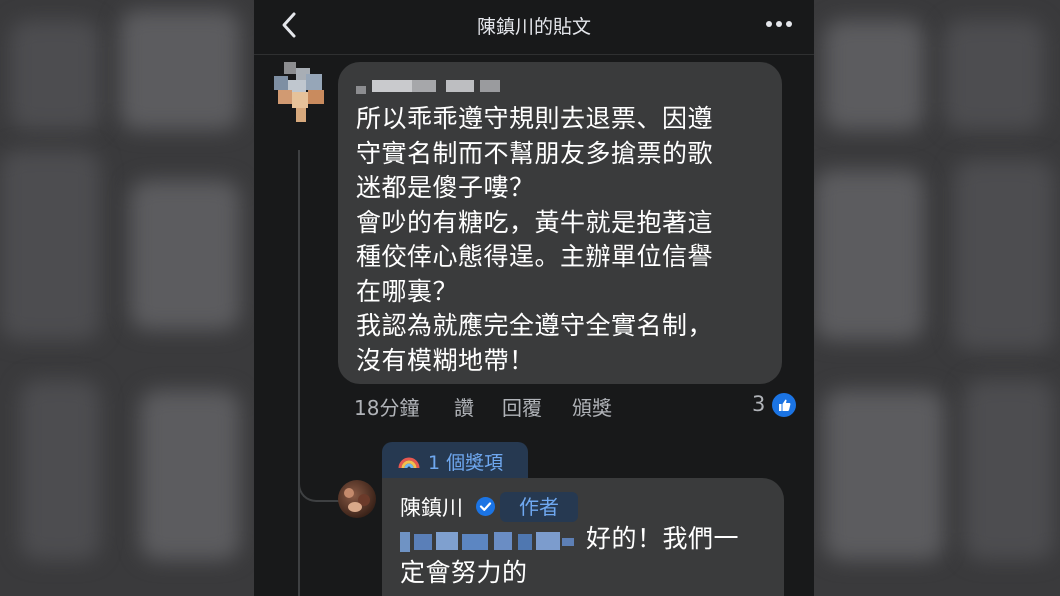 The height and width of the screenshot is (596, 1060). Describe the element at coordinates (464, 406) in the screenshot. I see `like-button: 讚` at that location.